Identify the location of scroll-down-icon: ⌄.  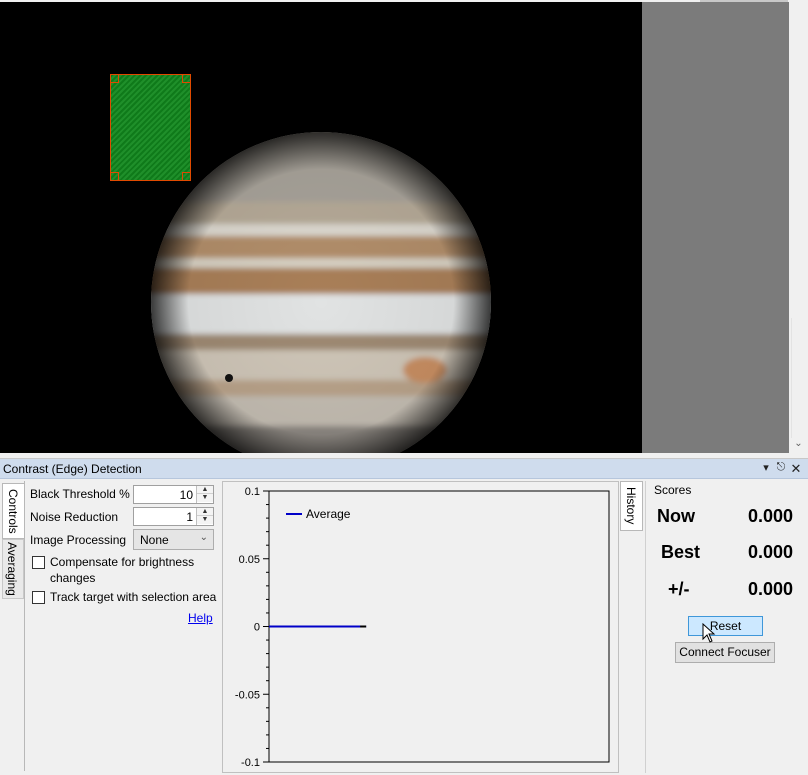
(798, 443).